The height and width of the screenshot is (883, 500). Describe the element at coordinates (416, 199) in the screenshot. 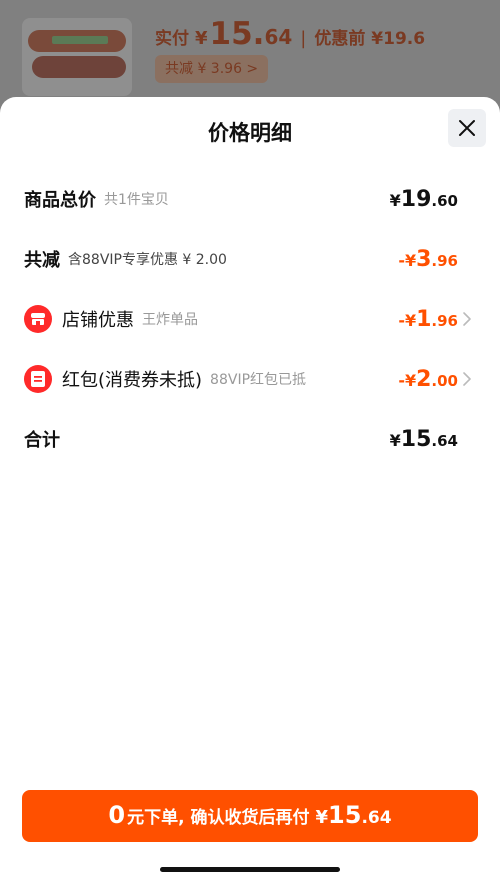

I see `goods-total-int: 19` at that location.